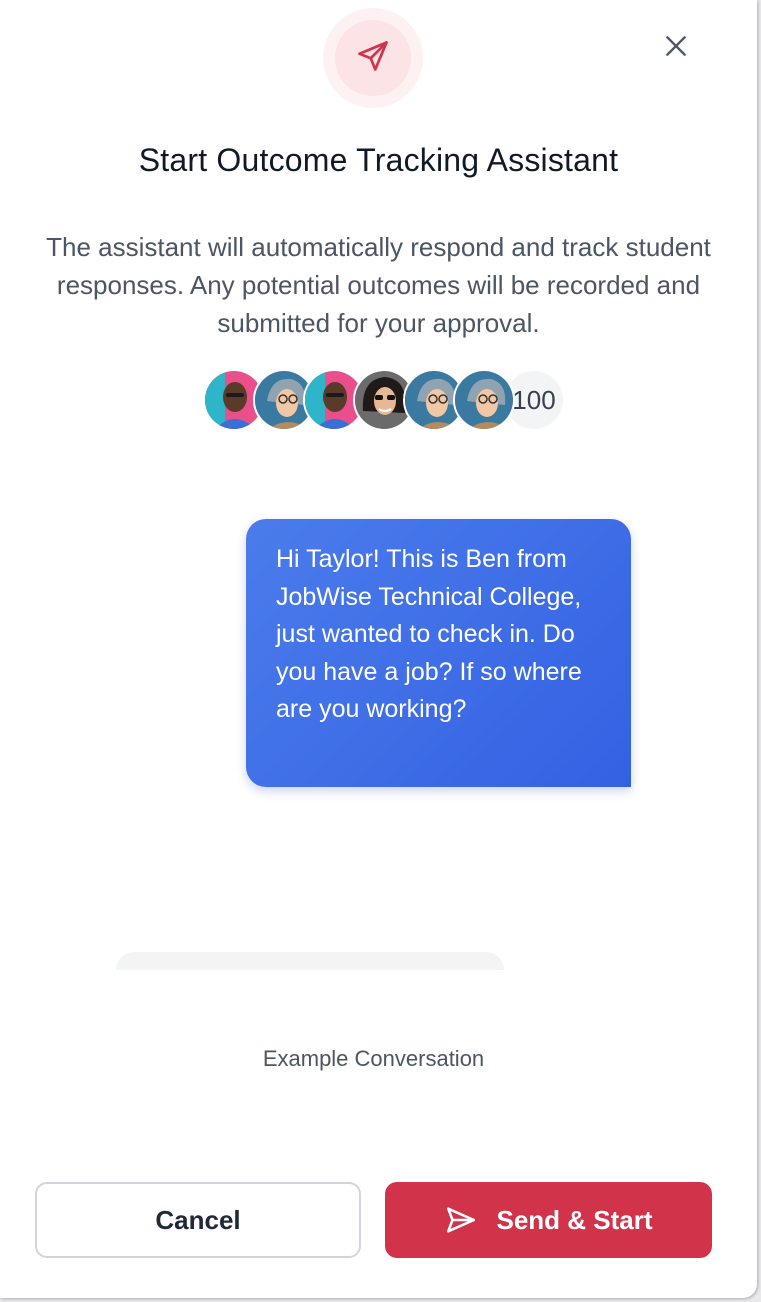 Image resolution: width=761 pixels, height=1302 pixels. What do you see at coordinates (484, 400) in the screenshot?
I see `avatar` at bounding box center [484, 400].